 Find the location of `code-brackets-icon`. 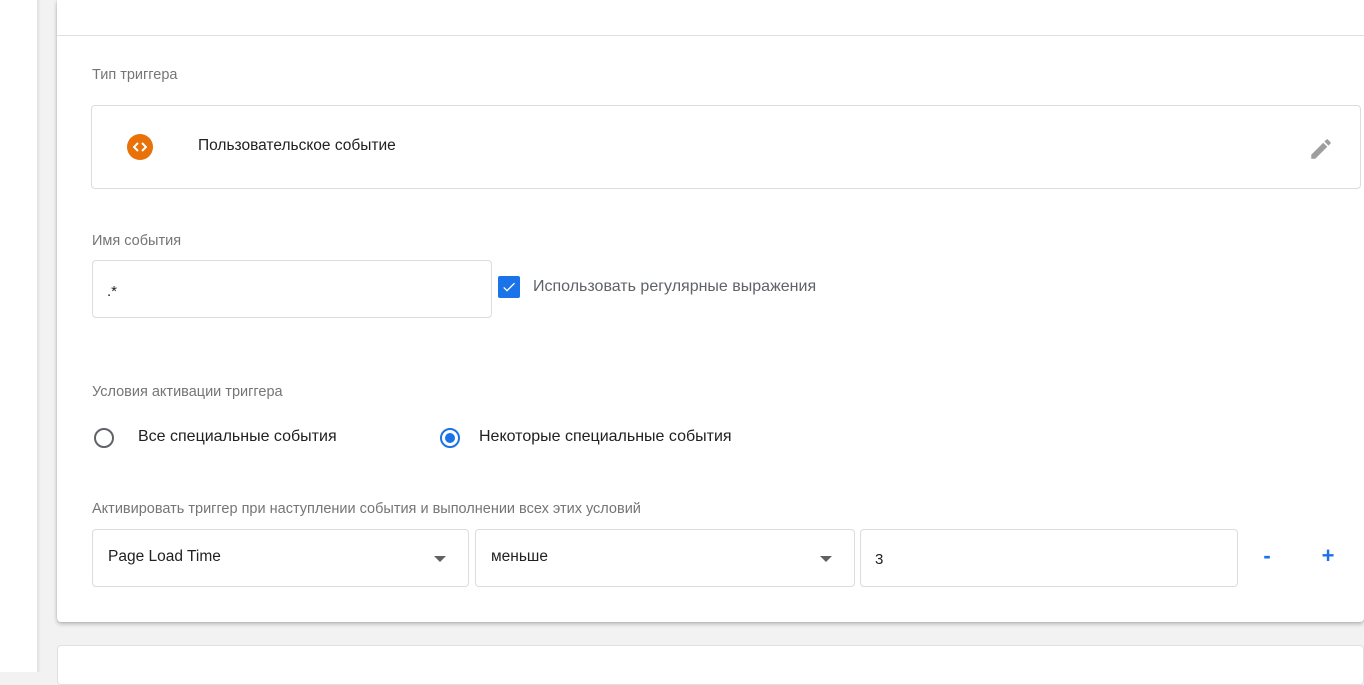

code-brackets-icon is located at coordinates (140, 147).